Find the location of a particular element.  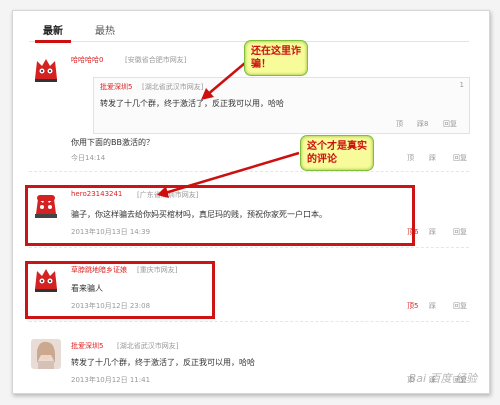

callout-scam-line1: 还在这里诈 骗！ is located at coordinates (276, 58).